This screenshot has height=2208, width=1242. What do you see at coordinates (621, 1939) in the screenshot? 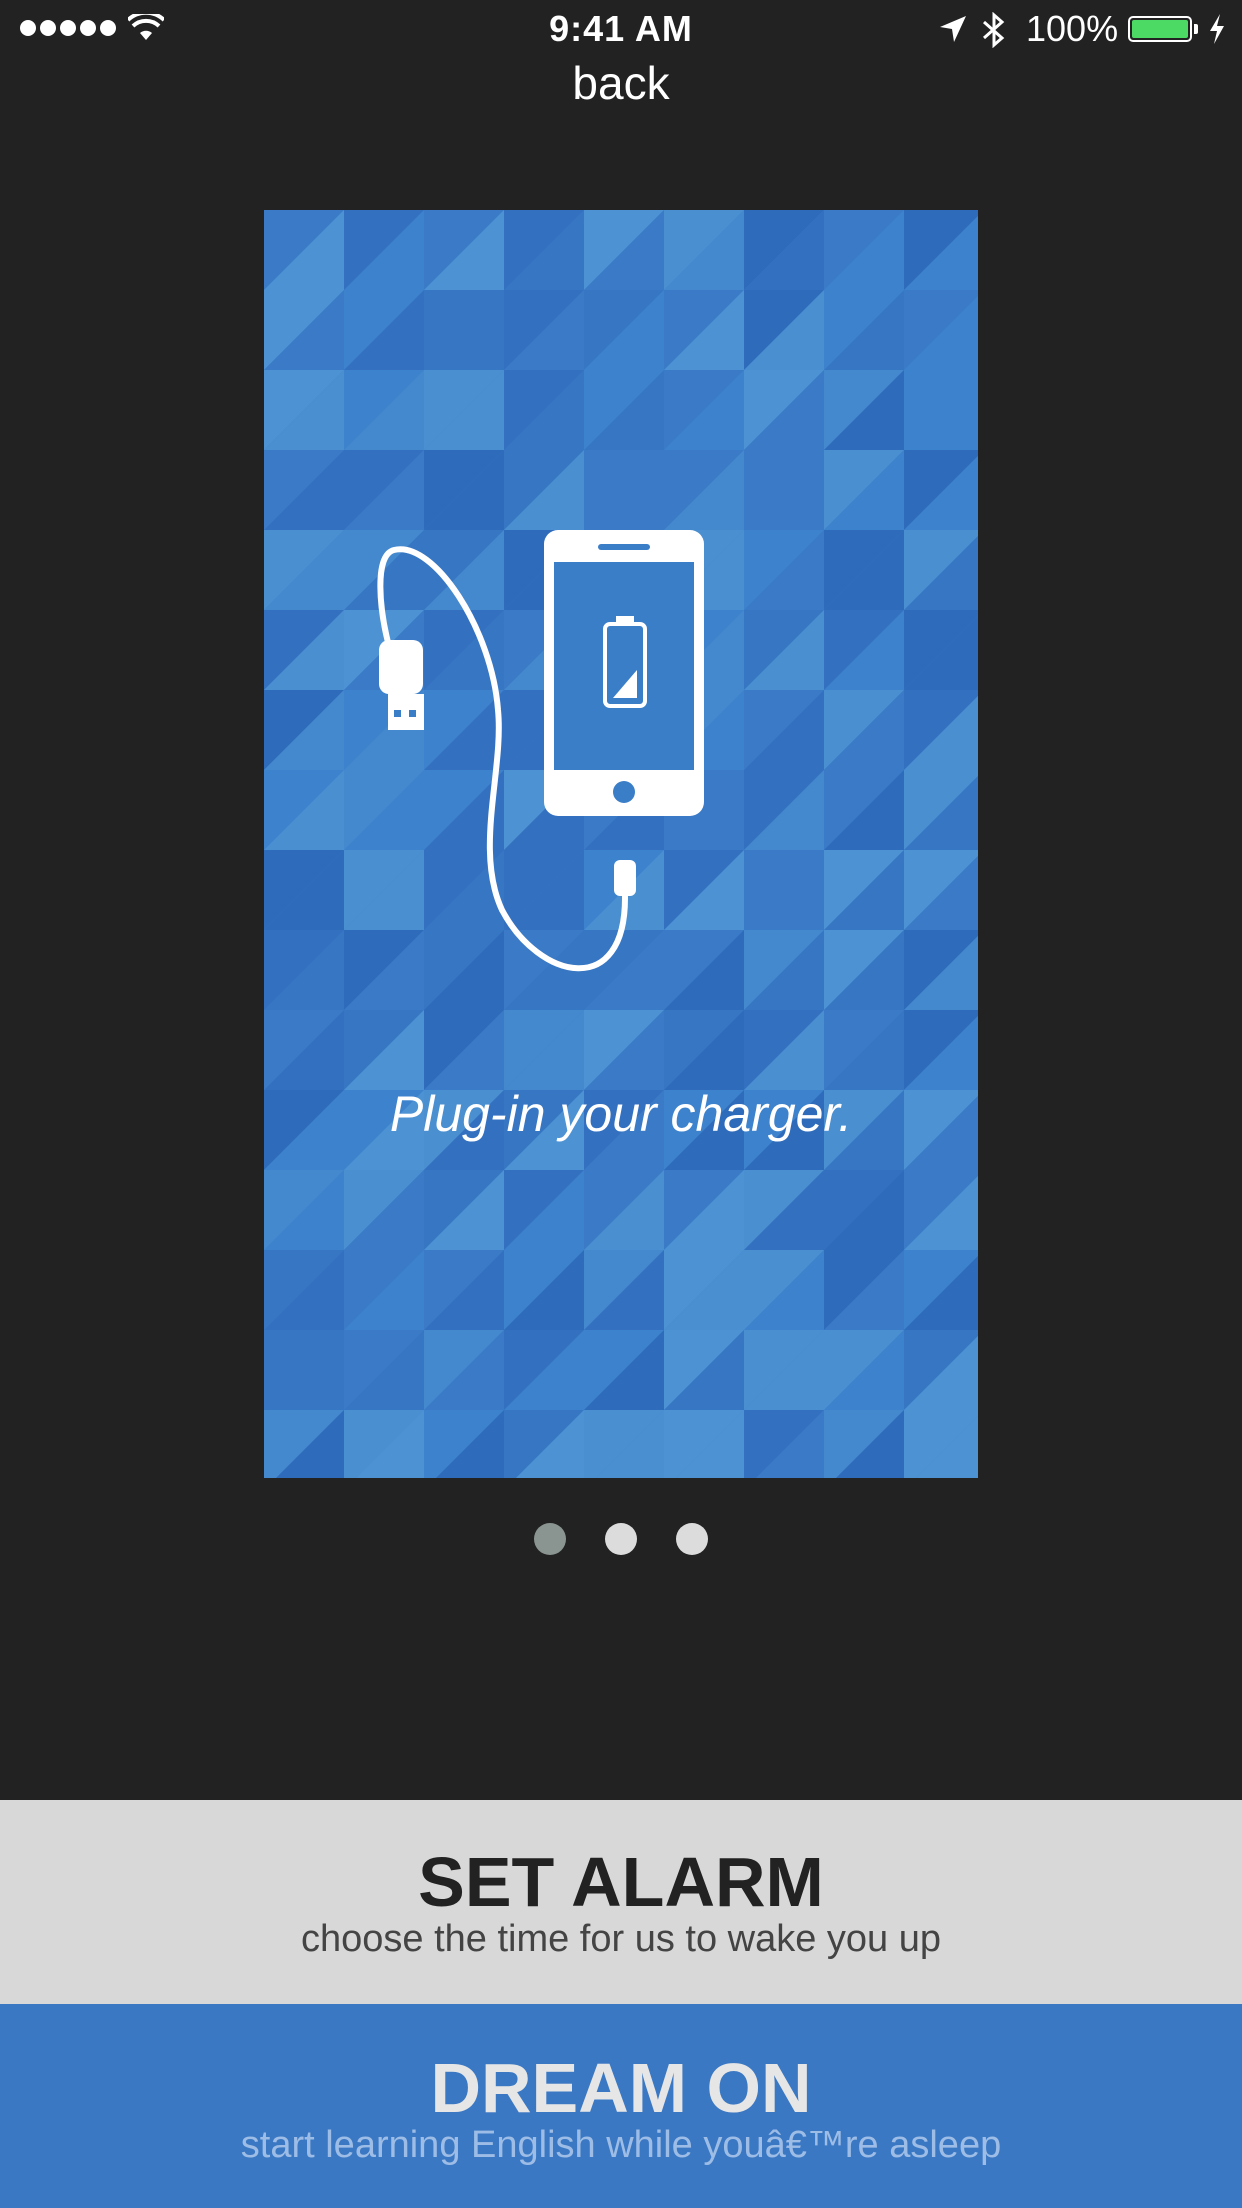
I see `set-alarm-subtitle: choose the time for us to wake you up` at bounding box center [621, 1939].